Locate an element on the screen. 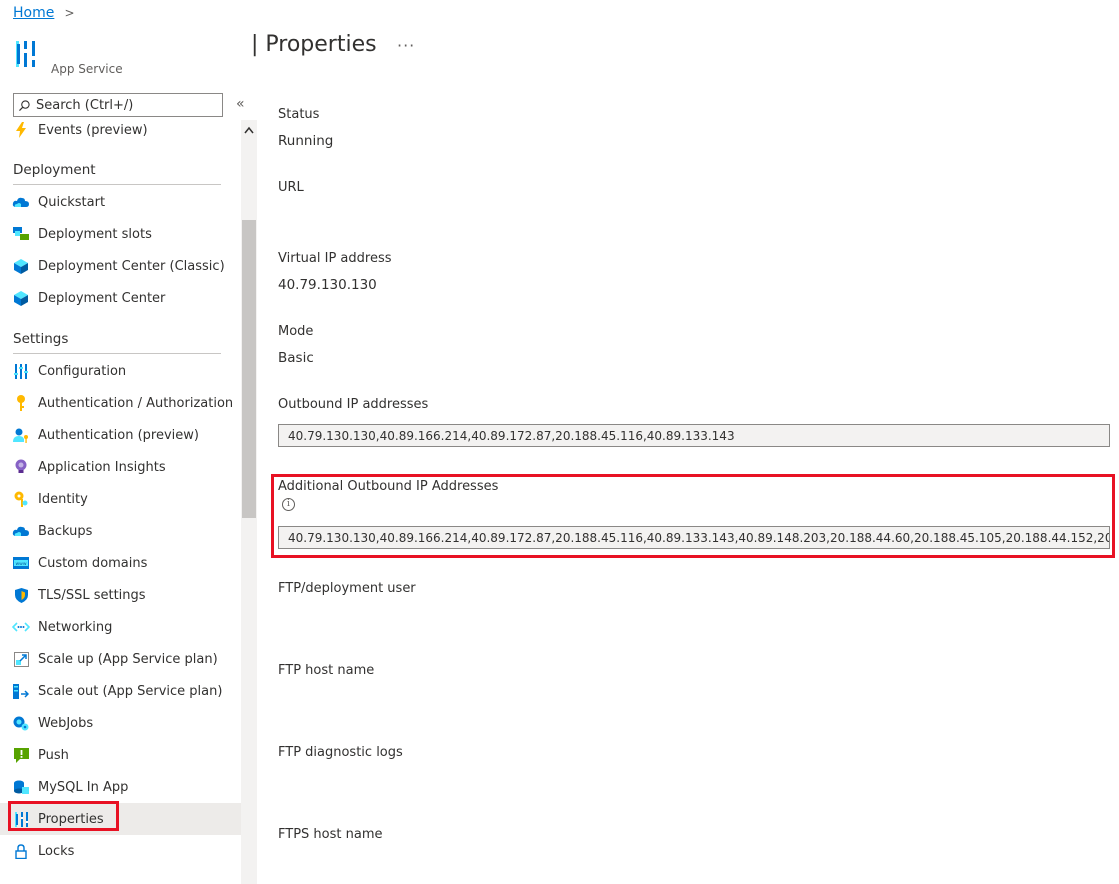  section-heading-deployment: Deployment is located at coordinates (54, 170).